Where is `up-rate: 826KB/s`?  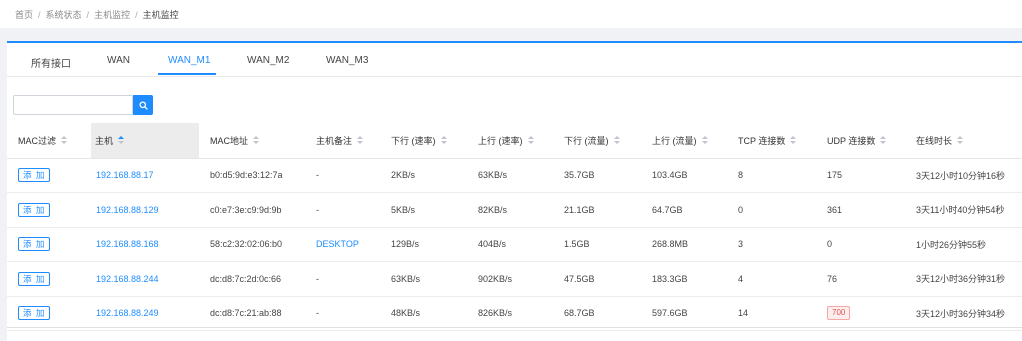
up-rate: 826KB/s is located at coordinates (510, 313).